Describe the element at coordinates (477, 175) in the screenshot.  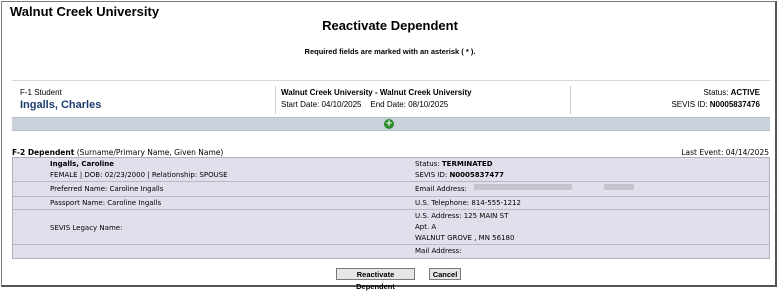
I see `sevis-value: N0005837477` at that location.